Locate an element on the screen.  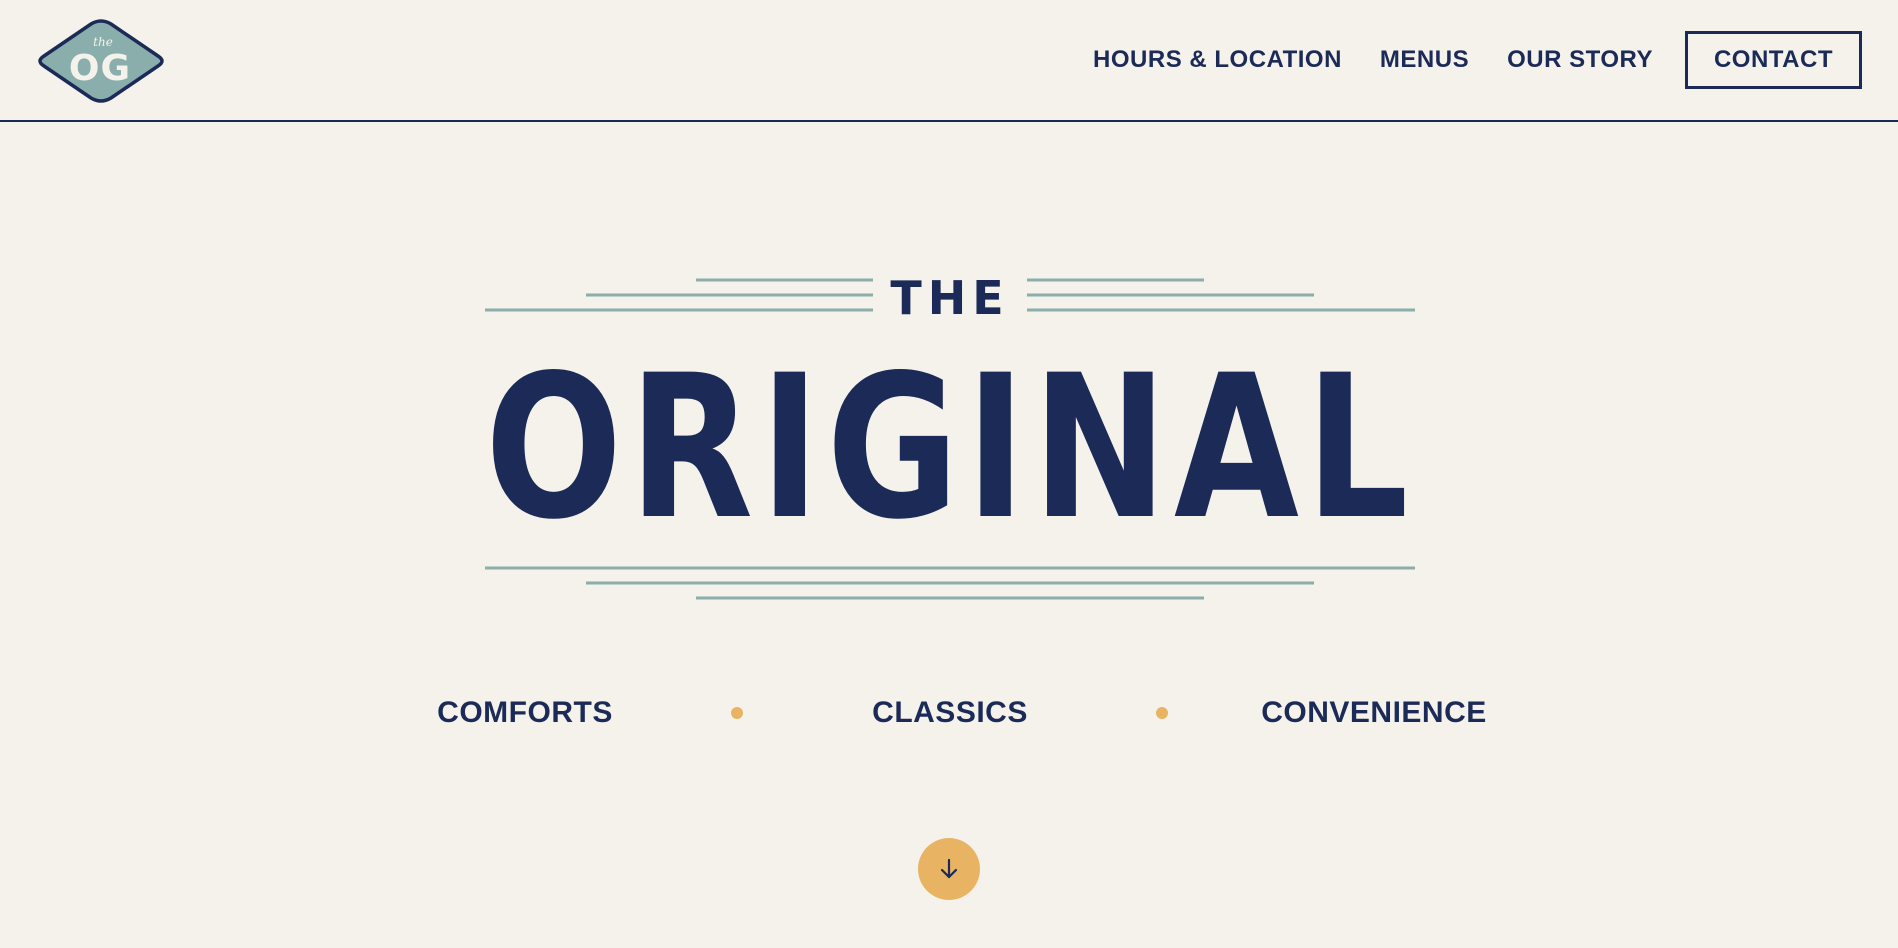
main-nav: HOURS & LOCATION MENUS OUR STORY CONTACT is located at coordinates (1458, 60).